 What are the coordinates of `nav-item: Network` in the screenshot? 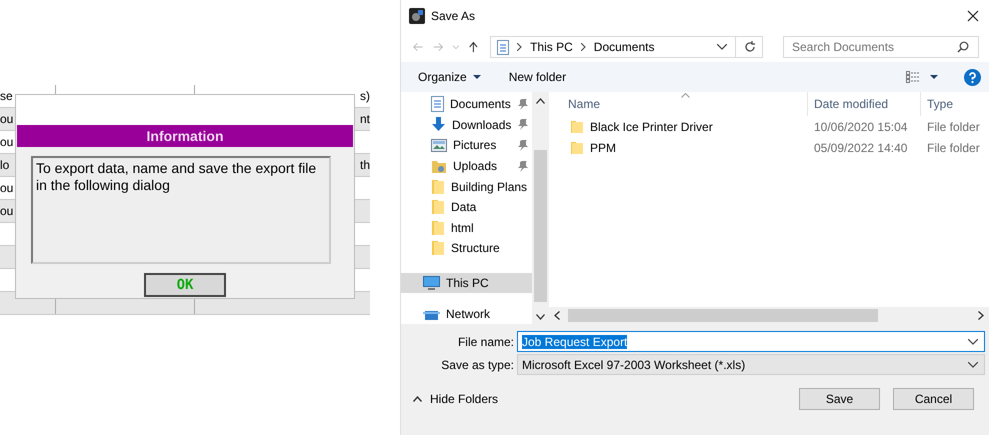 It's located at (466, 313).